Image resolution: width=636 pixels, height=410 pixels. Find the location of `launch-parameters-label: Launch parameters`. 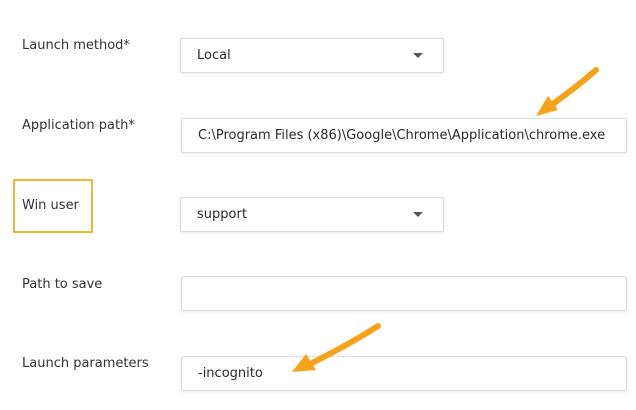

launch-parameters-label: Launch parameters is located at coordinates (85, 363).